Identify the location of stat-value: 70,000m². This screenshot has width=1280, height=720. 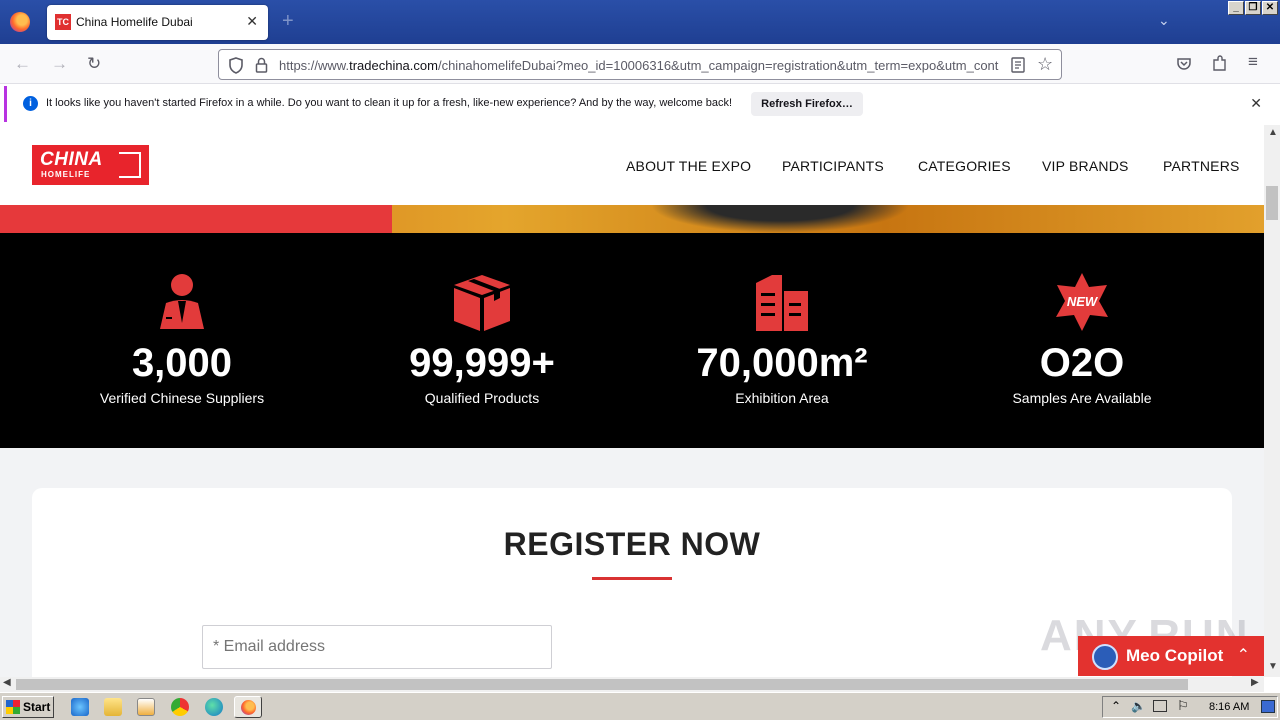
(782, 363).